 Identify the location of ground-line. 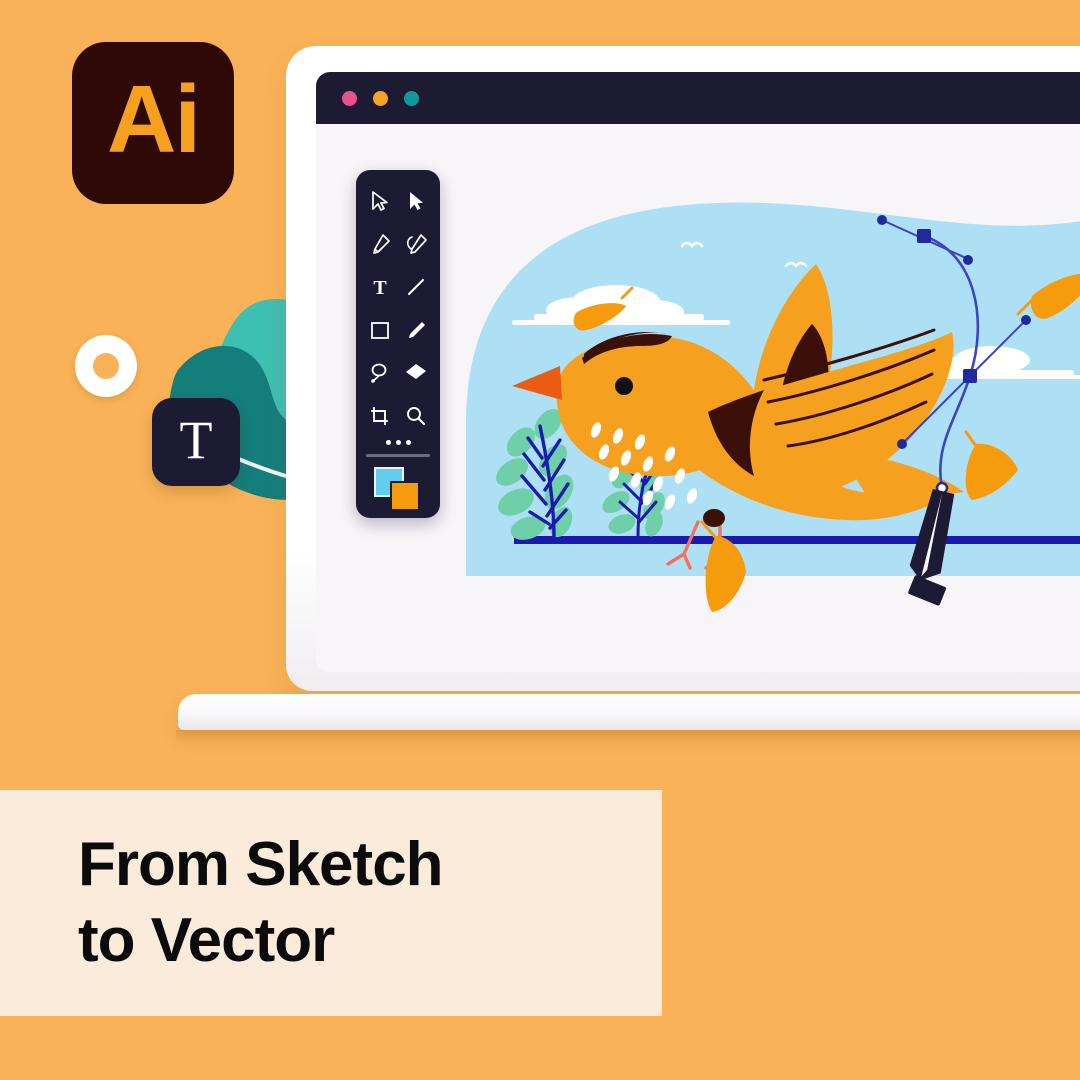
(797, 540).